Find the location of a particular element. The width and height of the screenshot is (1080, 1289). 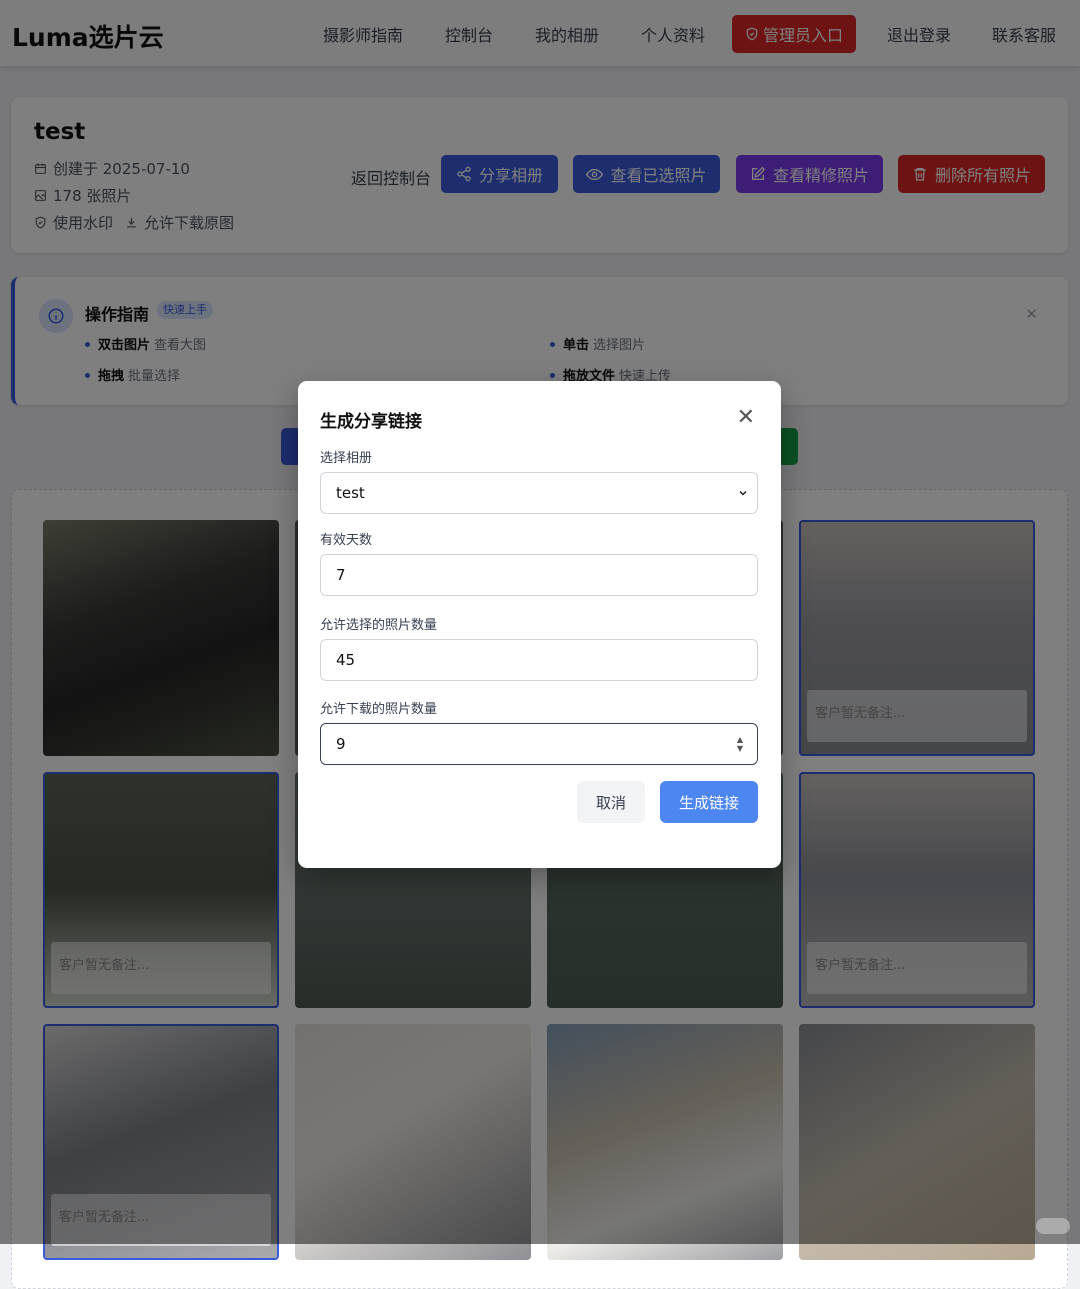

generate-link-button: 生成链接 is located at coordinates (709, 802).